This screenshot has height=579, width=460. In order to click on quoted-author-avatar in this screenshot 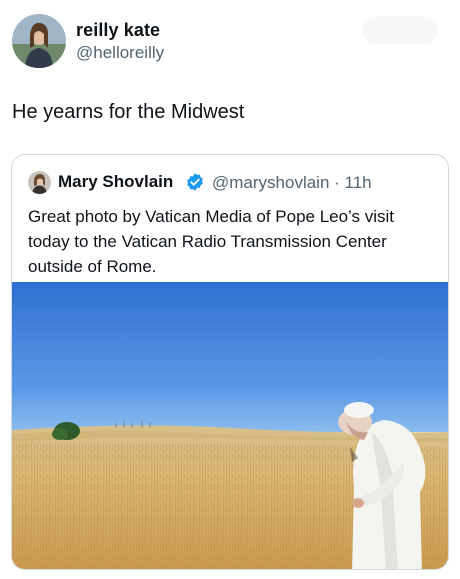, I will do `click(39, 182)`.